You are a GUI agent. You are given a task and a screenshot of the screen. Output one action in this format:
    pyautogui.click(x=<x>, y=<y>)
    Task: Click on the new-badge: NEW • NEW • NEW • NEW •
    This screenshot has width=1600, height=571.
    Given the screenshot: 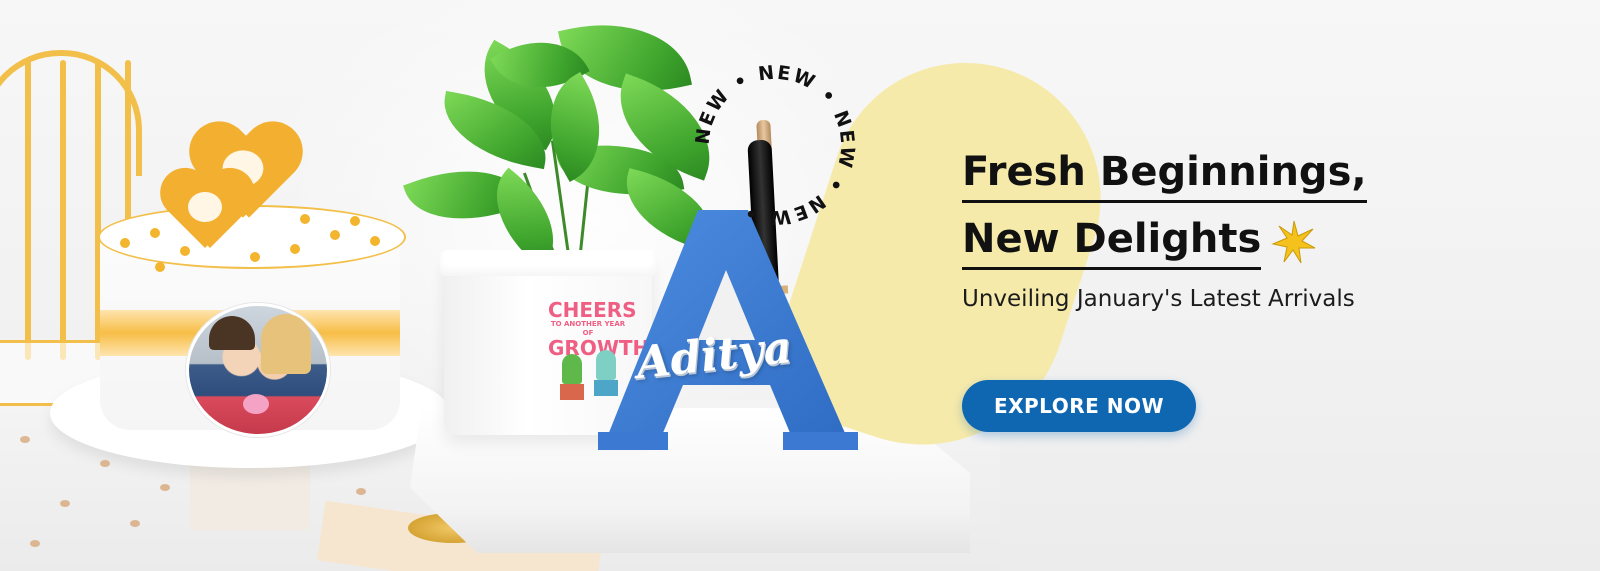 What is the action you would take?
    pyautogui.click(x=775, y=145)
    